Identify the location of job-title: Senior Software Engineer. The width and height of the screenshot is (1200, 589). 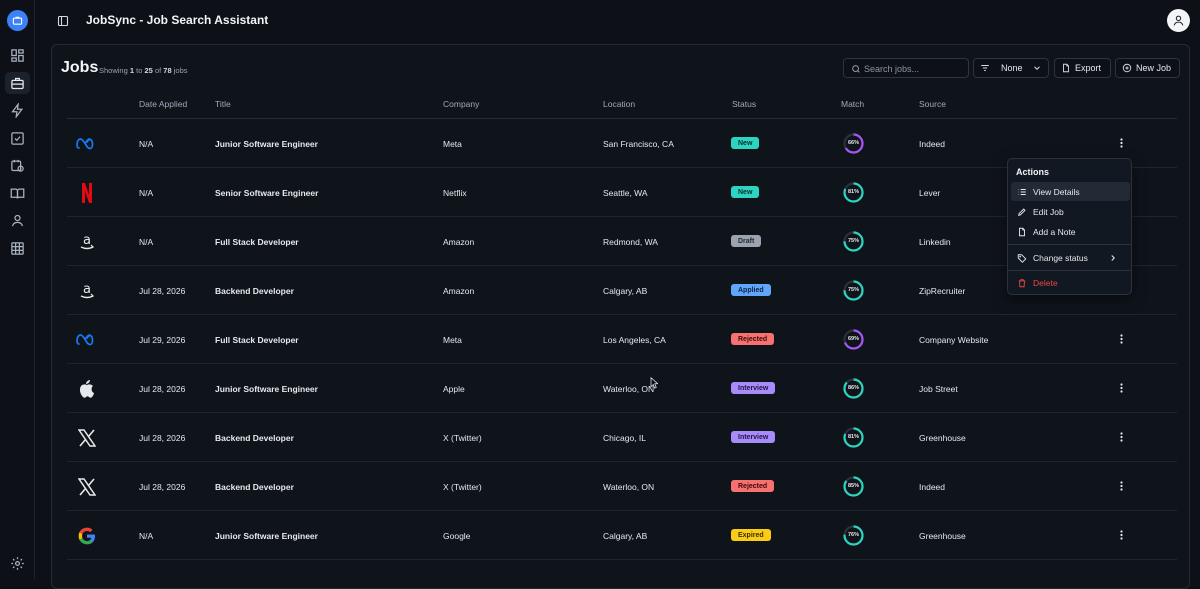
(266, 193).